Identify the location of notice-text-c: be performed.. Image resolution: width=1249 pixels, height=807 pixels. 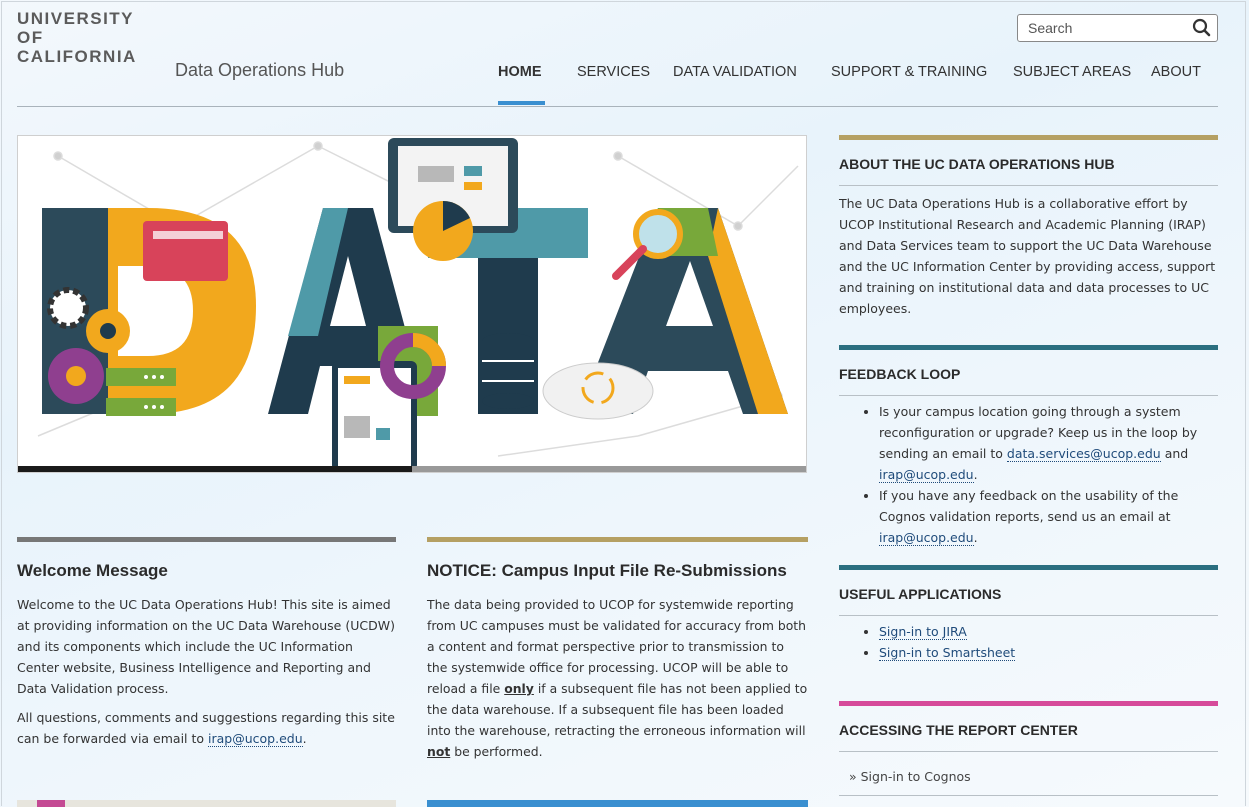
(496, 751).